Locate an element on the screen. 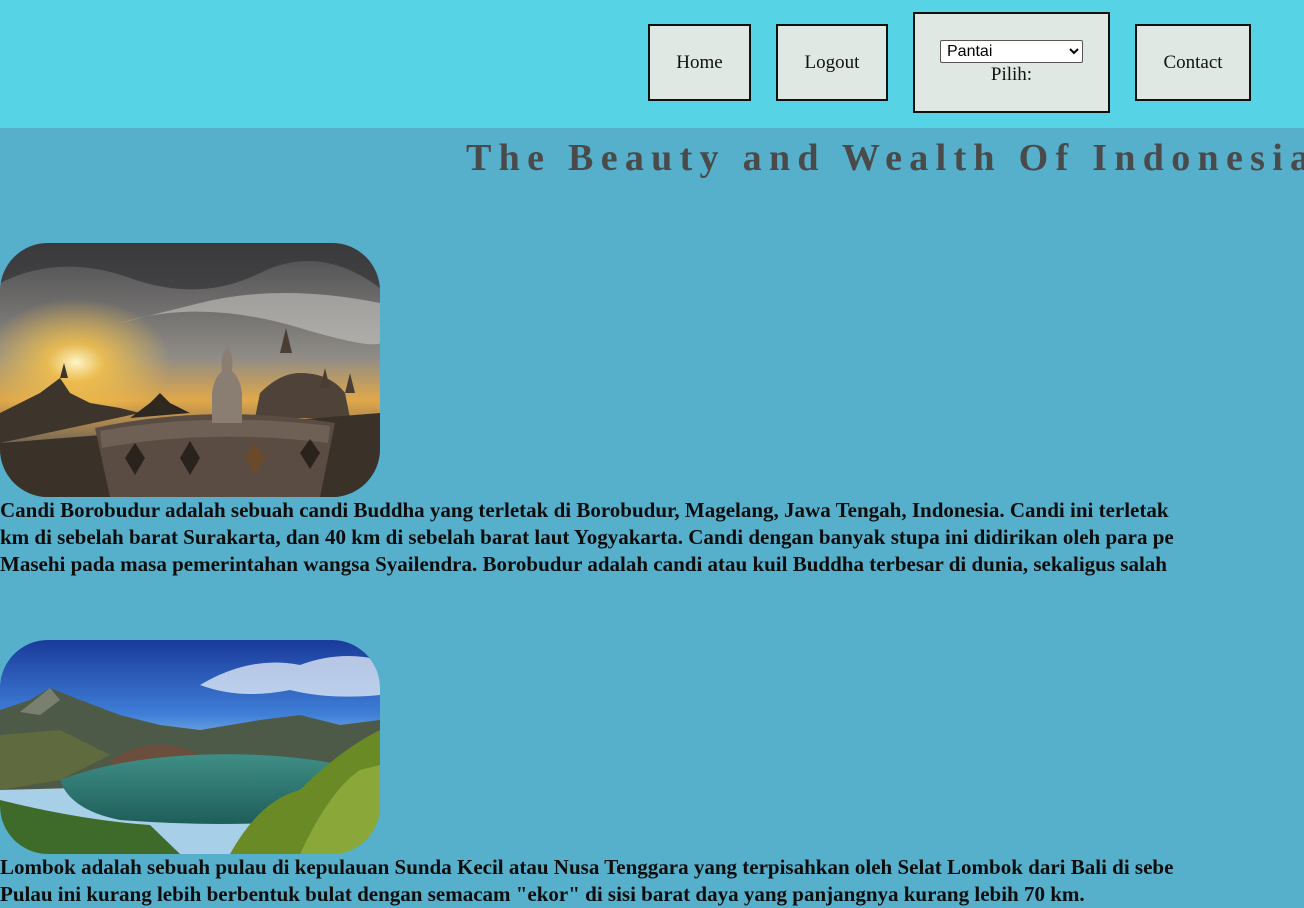 Image resolution: width=1304 pixels, height=908 pixels. logout-button: Logout is located at coordinates (832, 62).